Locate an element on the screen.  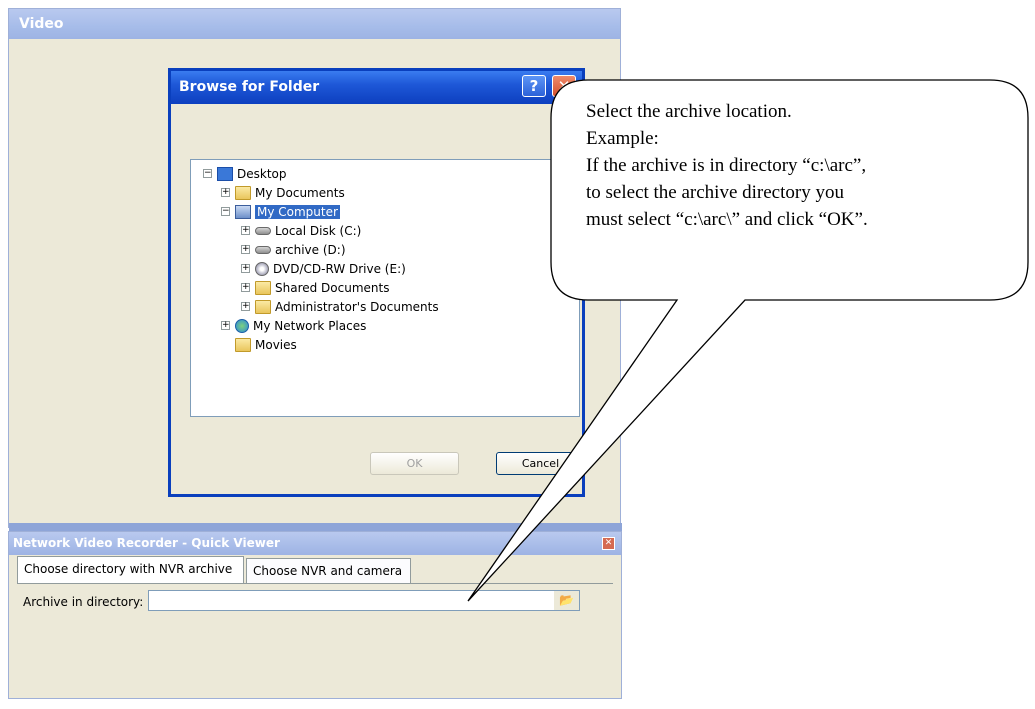
callout-line: Select the archive location. is located at coordinates (689, 111).